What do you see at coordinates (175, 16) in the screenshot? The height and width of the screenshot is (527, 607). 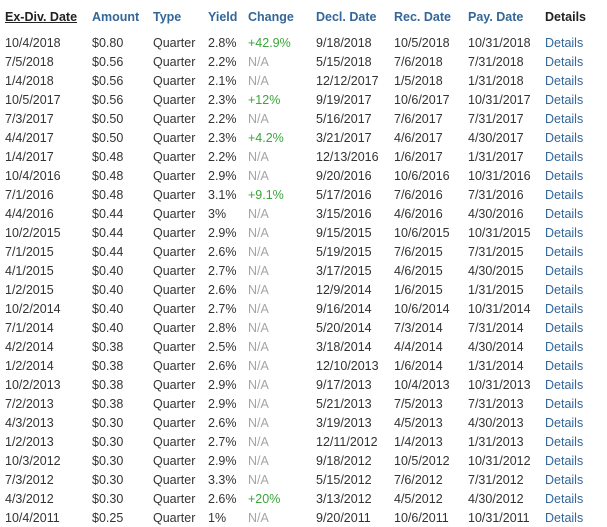 I see `column-header-type: Type` at bounding box center [175, 16].